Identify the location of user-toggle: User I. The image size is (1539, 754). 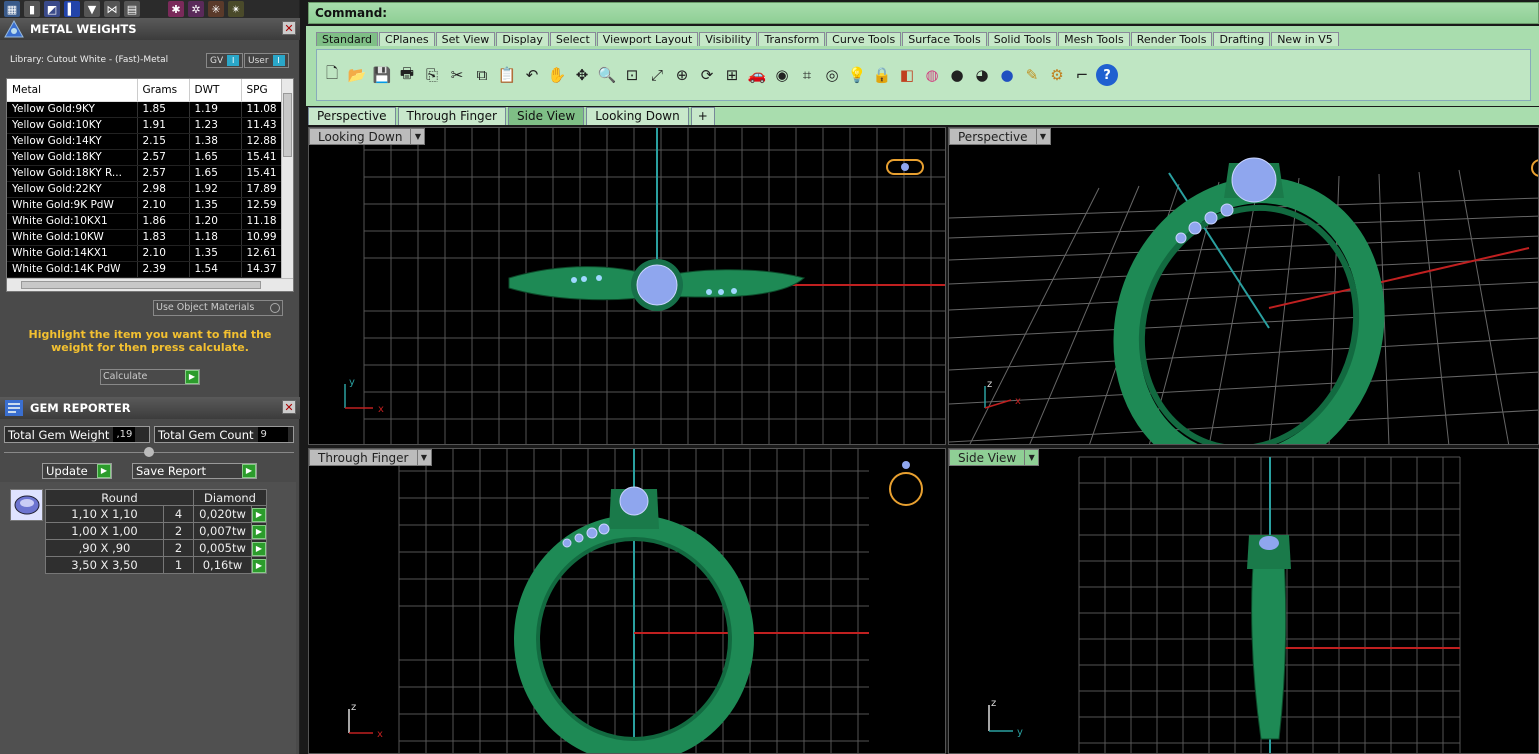
(266, 60).